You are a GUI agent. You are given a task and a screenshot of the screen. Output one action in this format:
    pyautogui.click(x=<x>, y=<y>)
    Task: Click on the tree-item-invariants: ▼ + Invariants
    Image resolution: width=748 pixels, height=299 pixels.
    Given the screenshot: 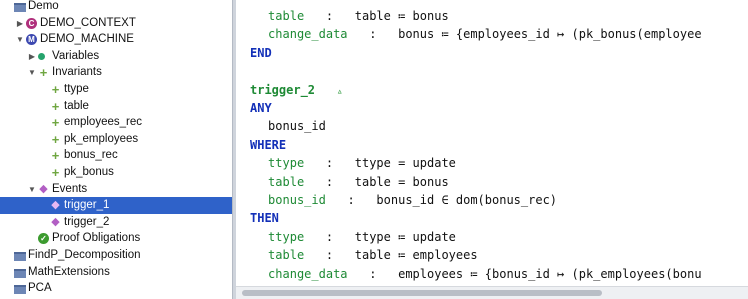 What is the action you would take?
    pyautogui.click(x=116, y=72)
    